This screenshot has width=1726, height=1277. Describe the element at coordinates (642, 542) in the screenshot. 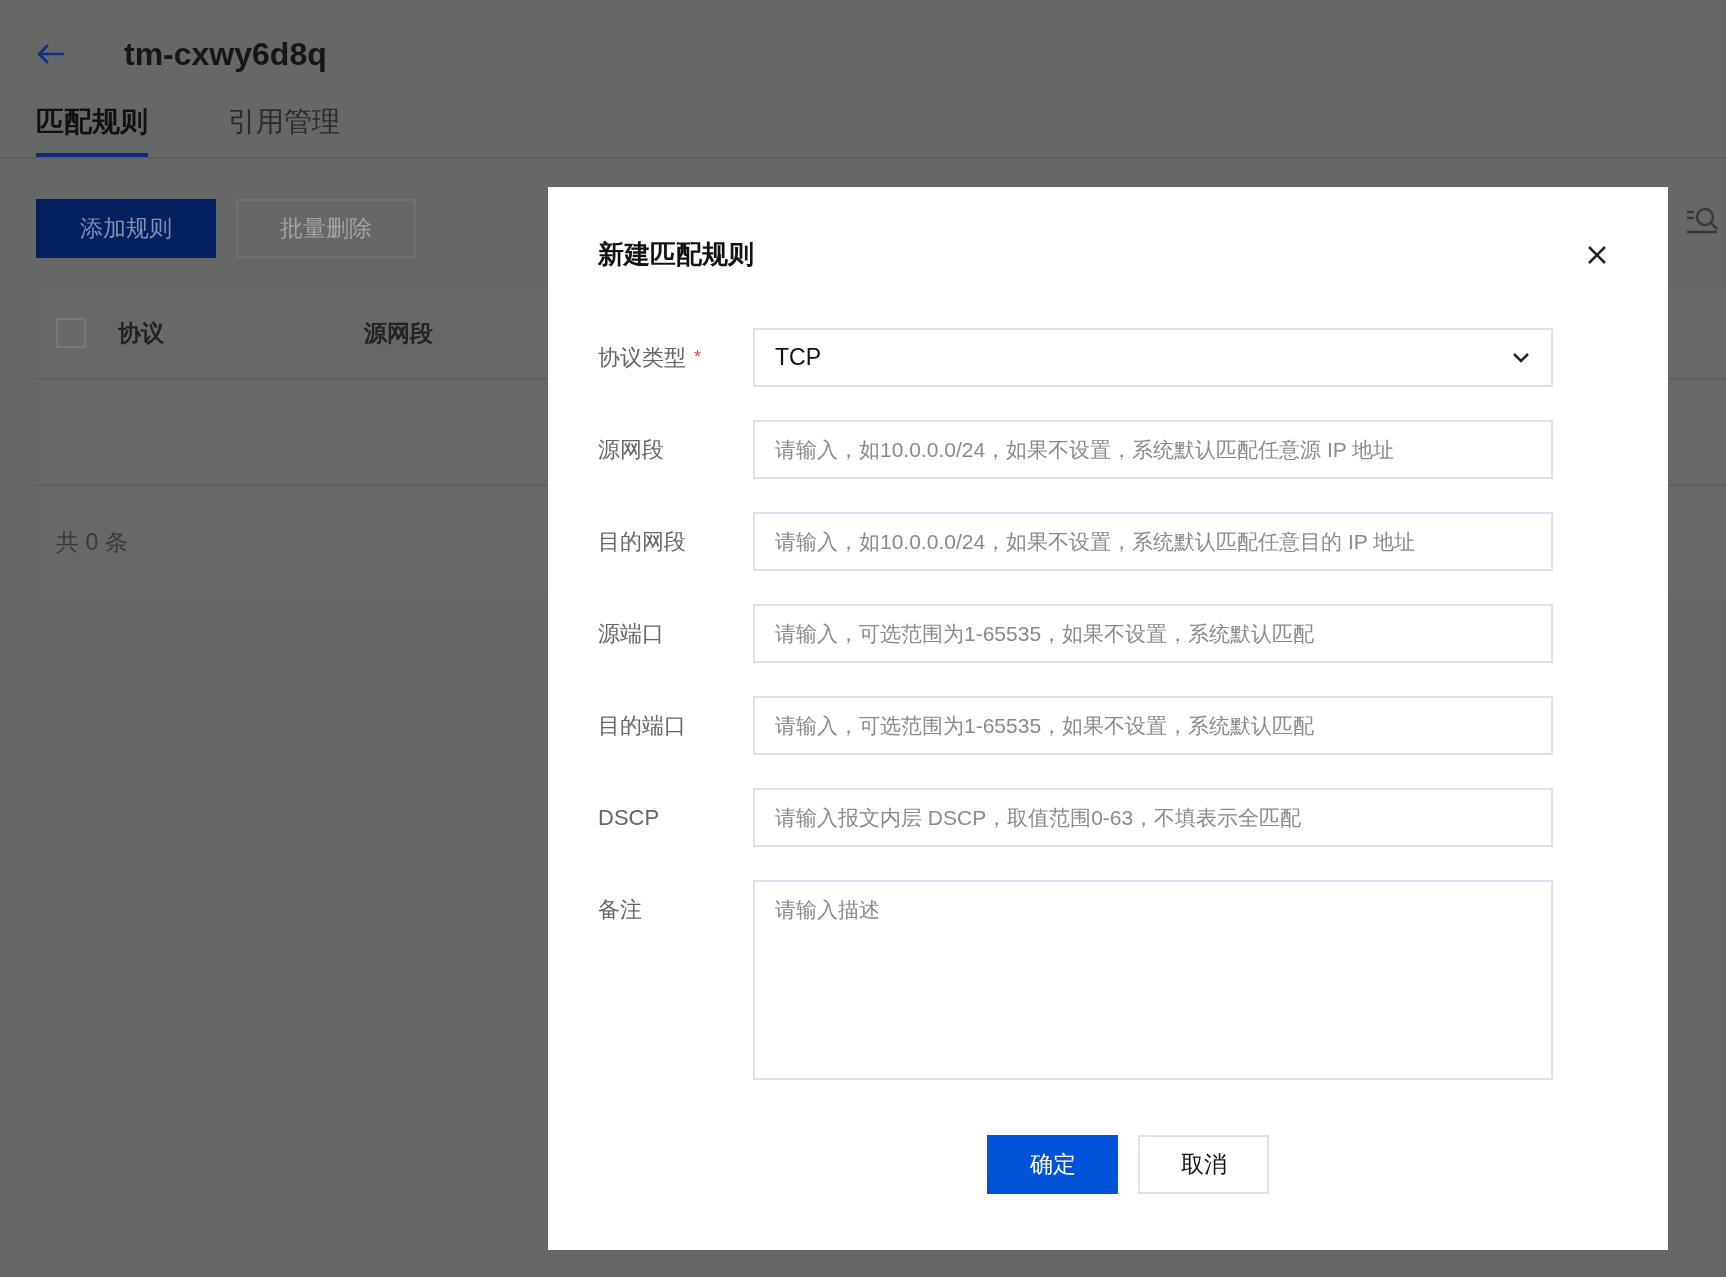

I see `field-label: 目的网段` at that location.